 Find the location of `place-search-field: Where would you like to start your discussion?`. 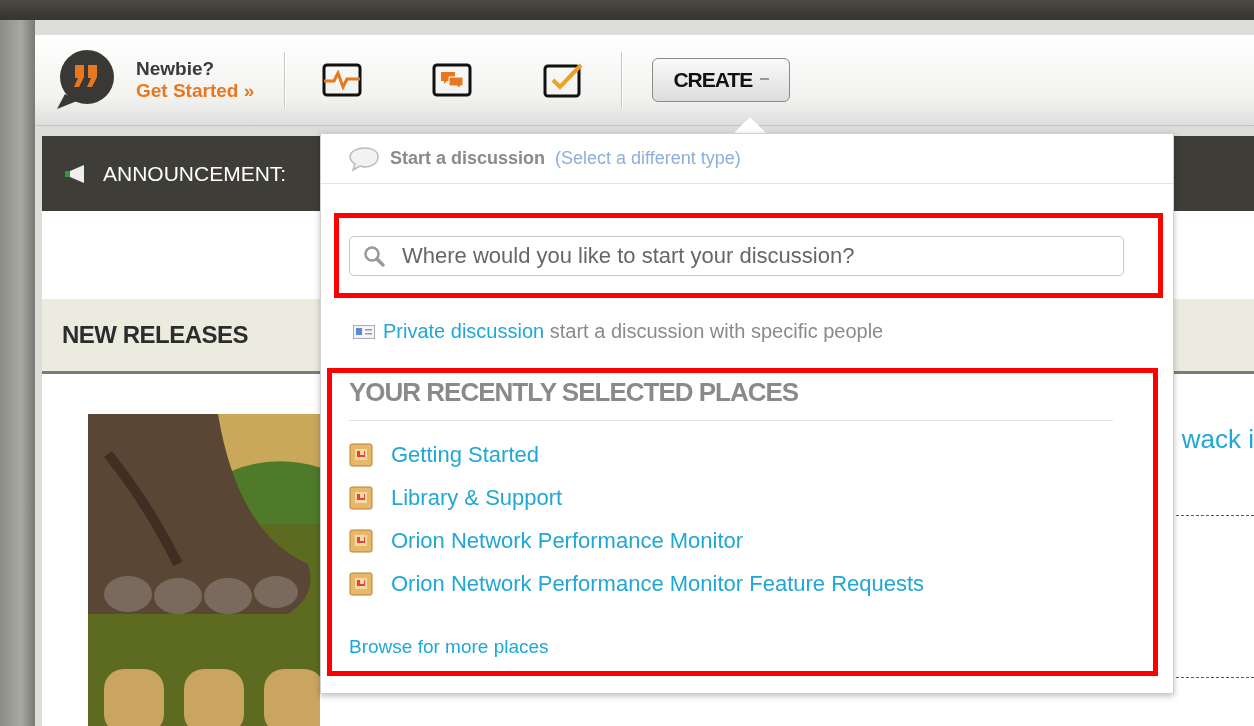

place-search-field: Where would you like to start your discussion? is located at coordinates (736, 255).